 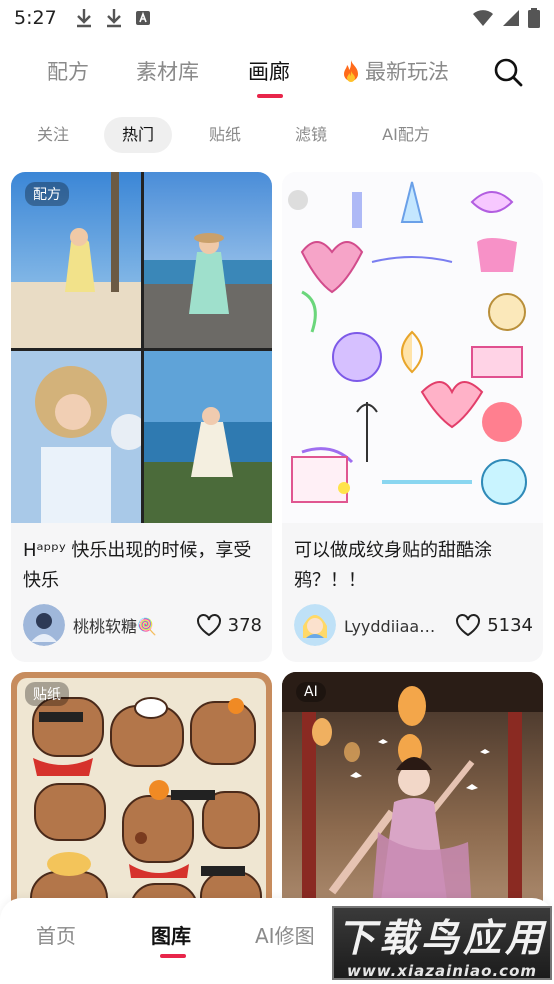 I want to click on subtab-filters: 滤镜, so click(x=311, y=135).